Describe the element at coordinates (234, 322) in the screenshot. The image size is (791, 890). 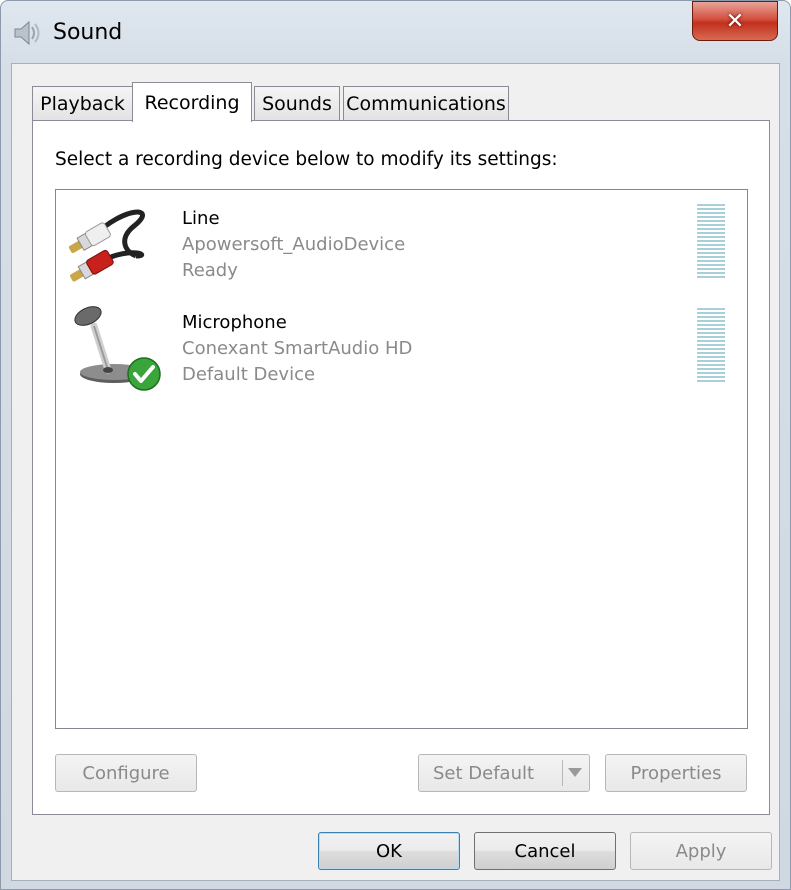
I see `device-name: Microphone` at that location.